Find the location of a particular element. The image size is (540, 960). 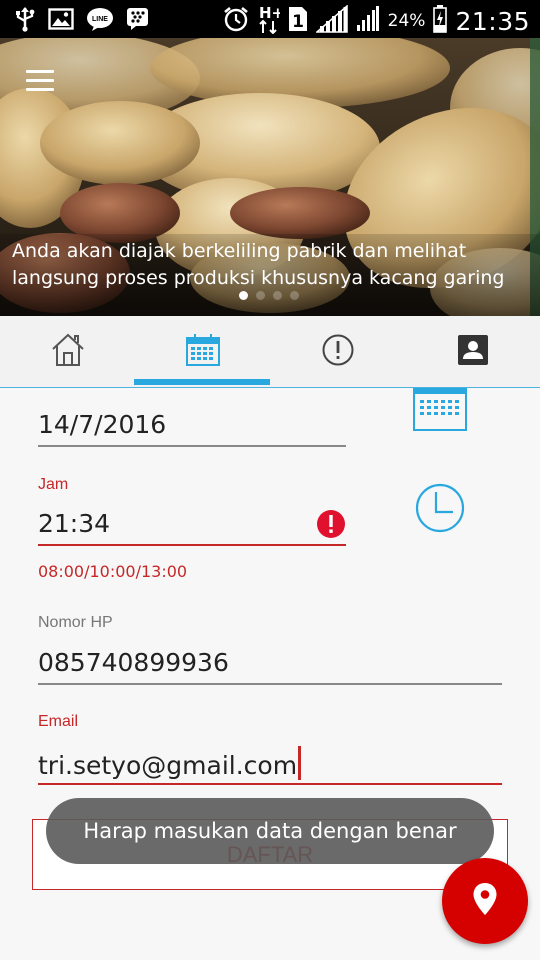

location-fab-button is located at coordinates (485, 901).